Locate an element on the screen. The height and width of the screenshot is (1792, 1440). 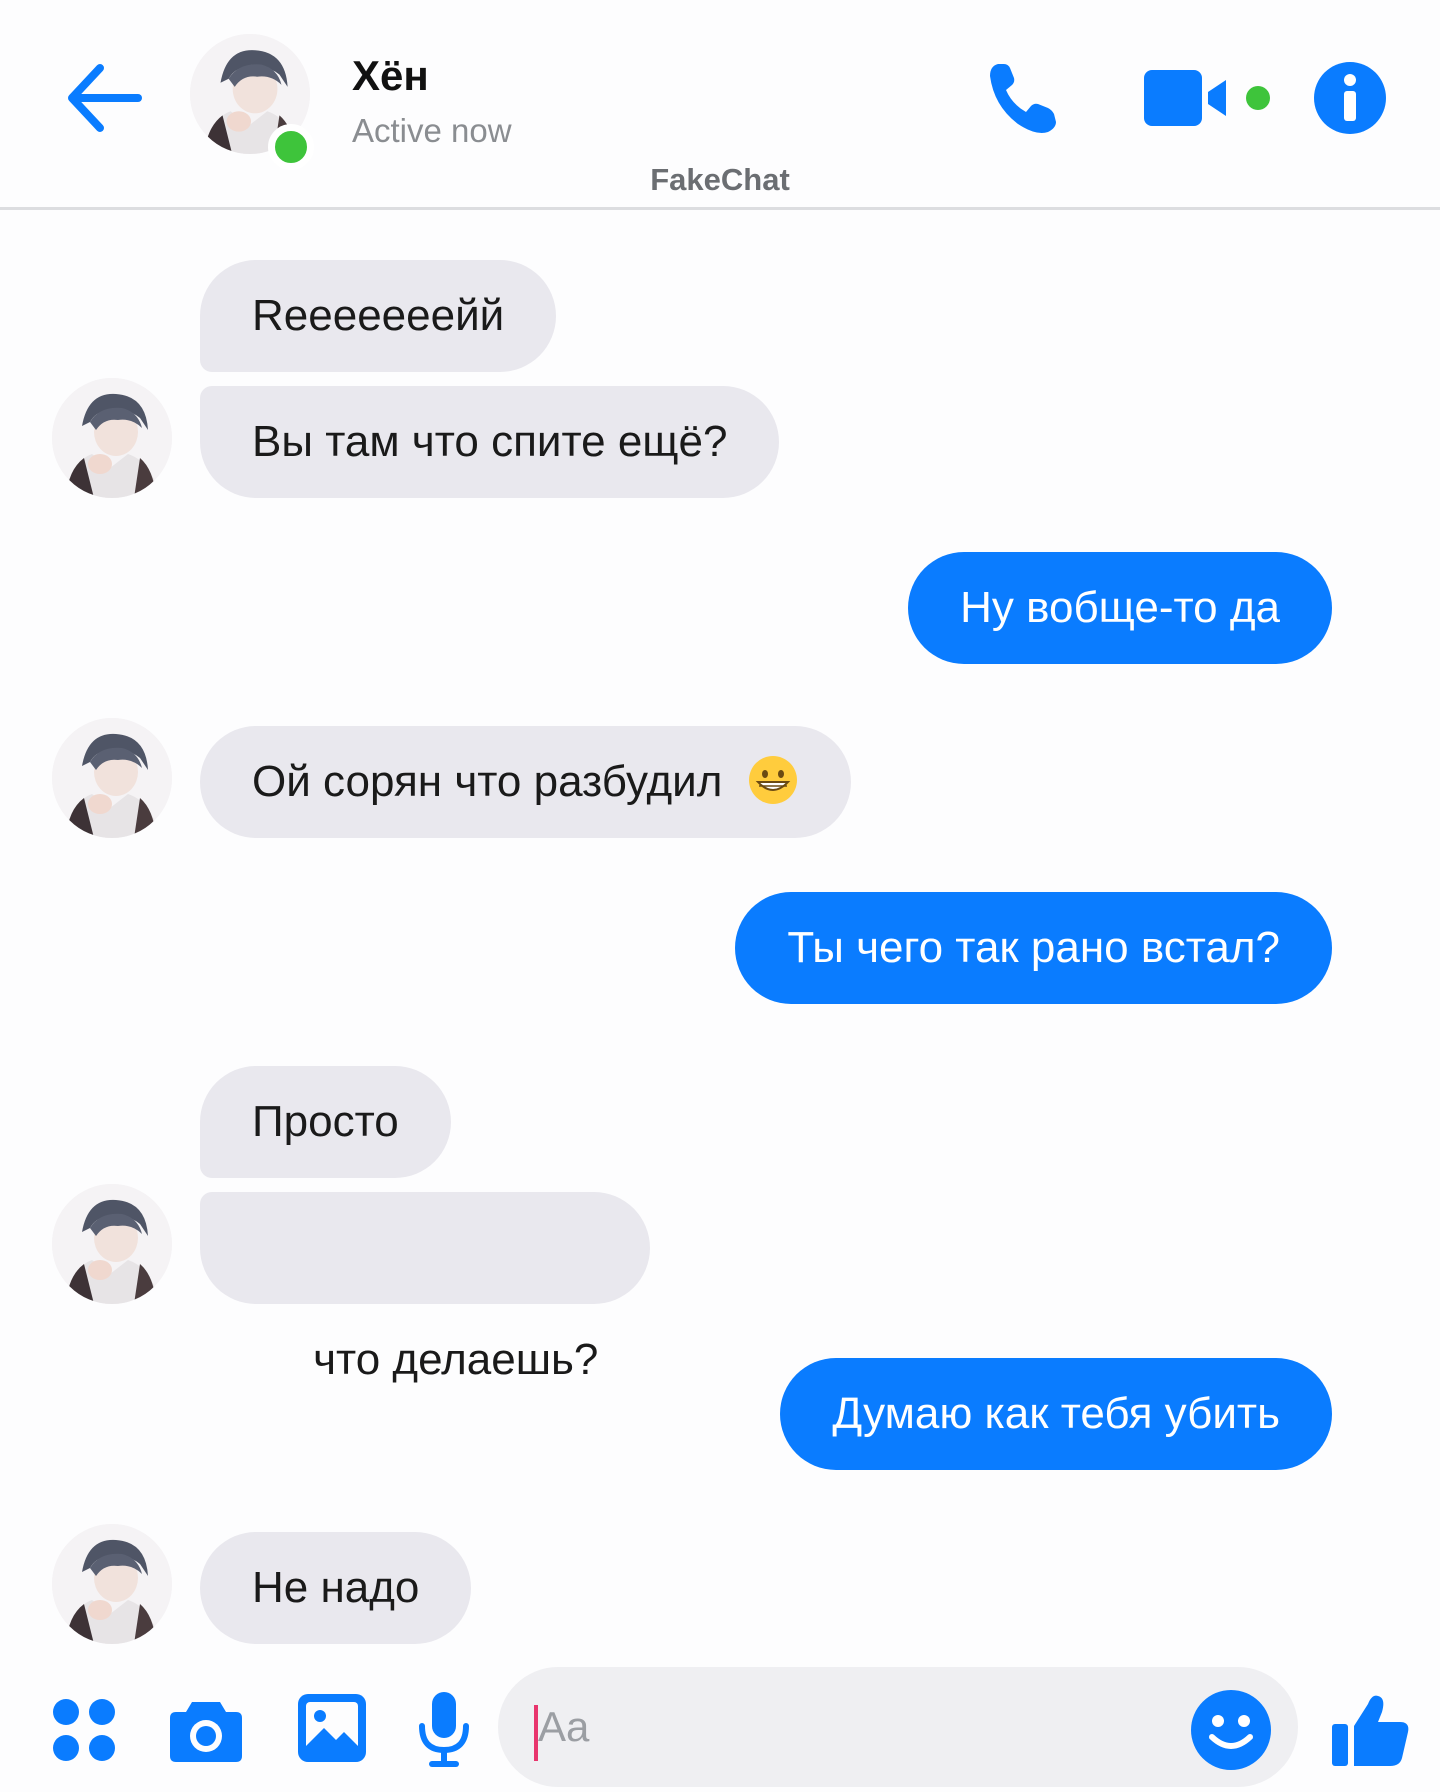
microphone-icon is located at coordinates (444, 1729).